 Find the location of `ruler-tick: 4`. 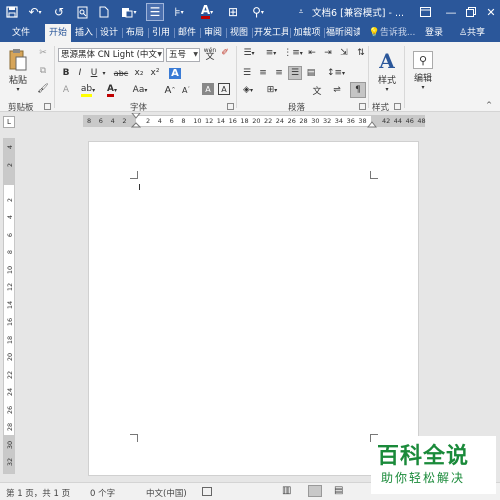

ruler-tick: 4 is located at coordinates (159, 121).